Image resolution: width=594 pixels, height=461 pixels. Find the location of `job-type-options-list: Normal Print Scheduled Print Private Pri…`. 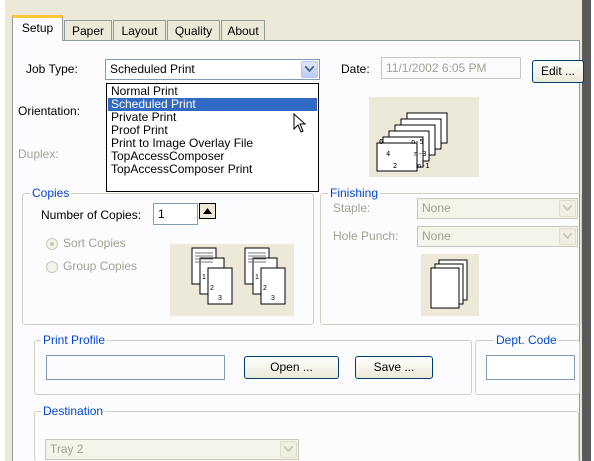

job-type-options-list: Normal Print Scheduled Print Private Pri… is located at coordinates (212, 137).